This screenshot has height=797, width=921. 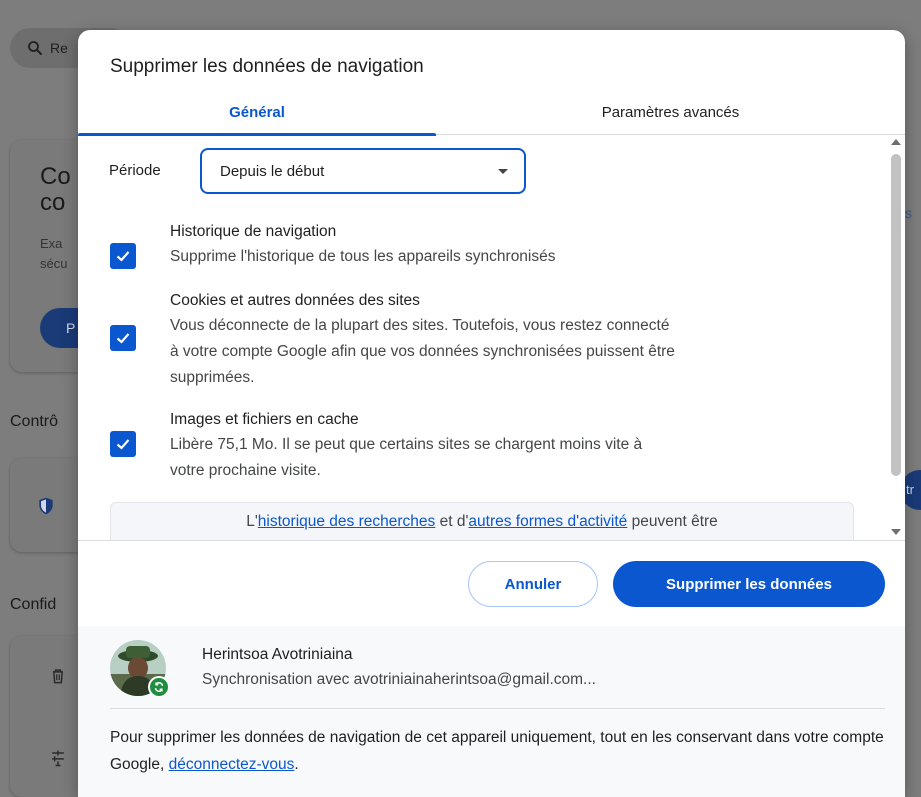 I want to click on background-right-label: s, so click(x=908, y=213).